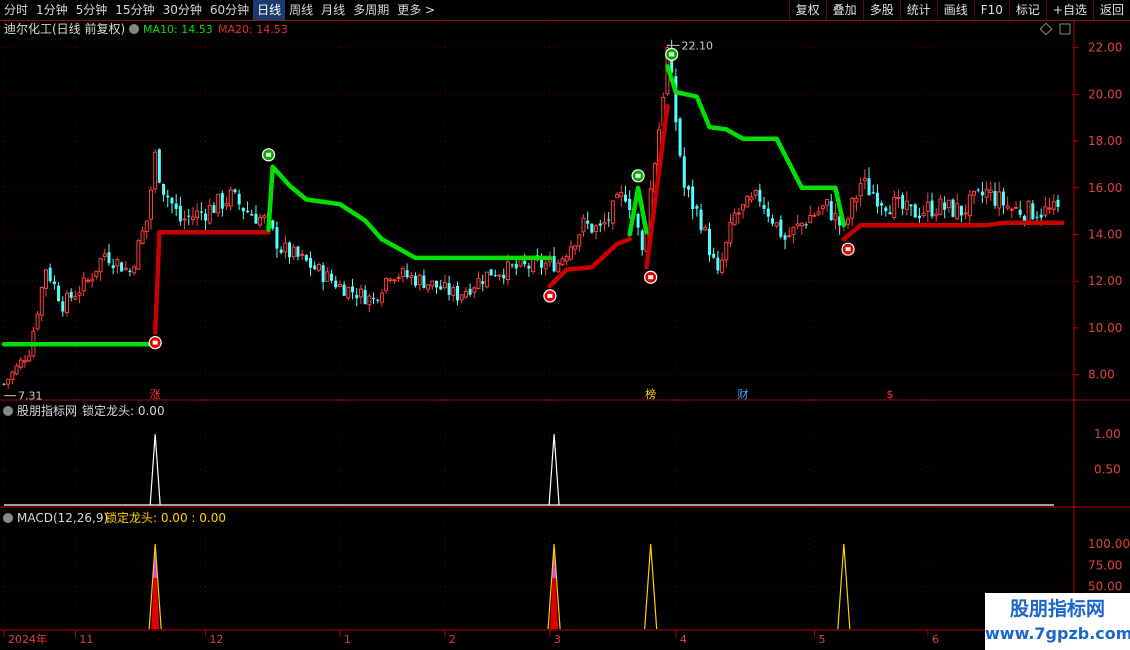 Image resolution: width=1130 pixels, height=650 pixels. Describe the element at coordinates (955, 10) in the screenshot. I see `tool-button-4: 画线` at that location.